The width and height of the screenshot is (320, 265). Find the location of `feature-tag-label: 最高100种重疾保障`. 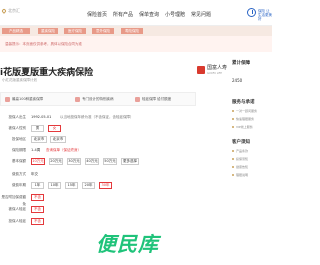

feature-tag-label: 最高100种重疾保障 is located at coordinates (28, 99).